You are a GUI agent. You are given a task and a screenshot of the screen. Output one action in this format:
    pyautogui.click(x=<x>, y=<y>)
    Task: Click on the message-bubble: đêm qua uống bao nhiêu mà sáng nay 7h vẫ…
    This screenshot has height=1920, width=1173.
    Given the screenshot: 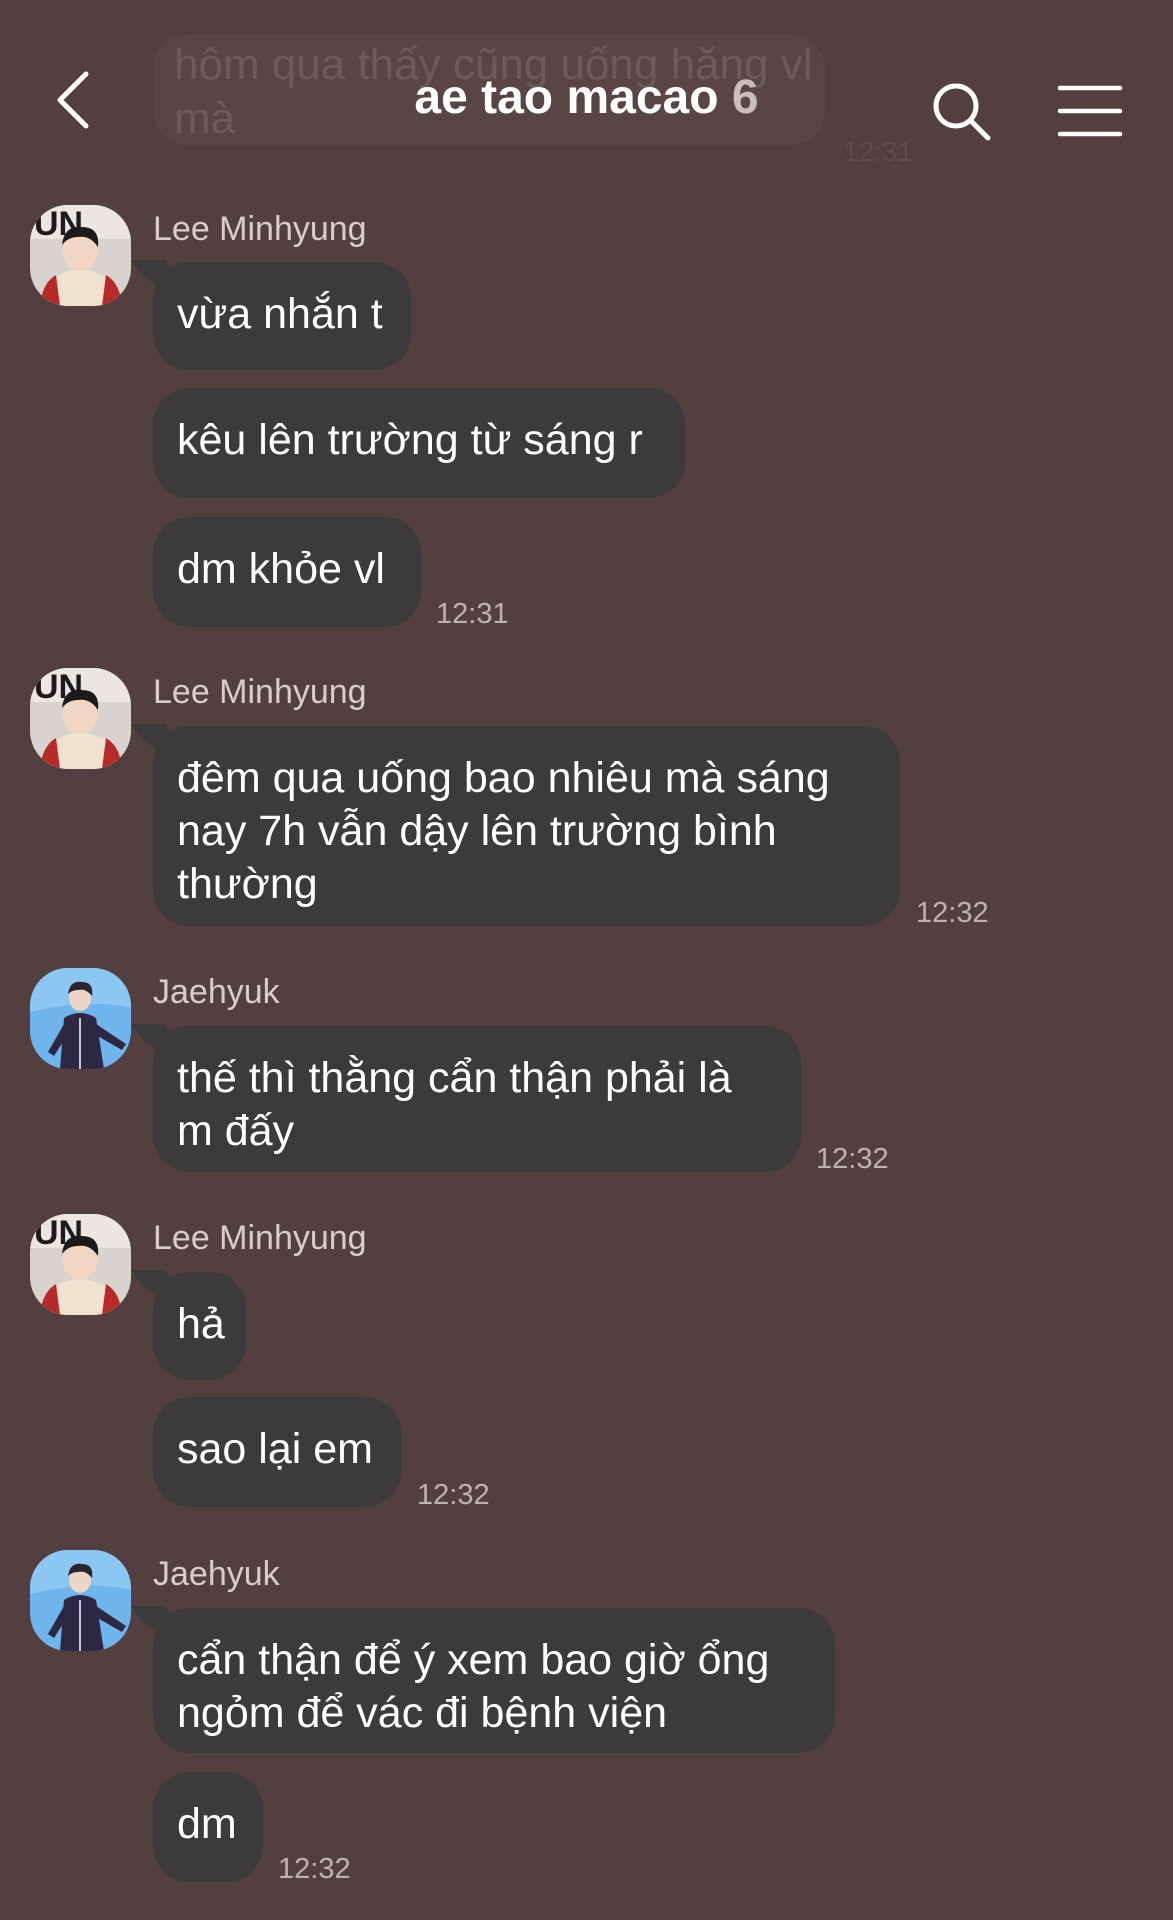 What is the action you would take?
    pyautogui.click(x=526, y=826)
    